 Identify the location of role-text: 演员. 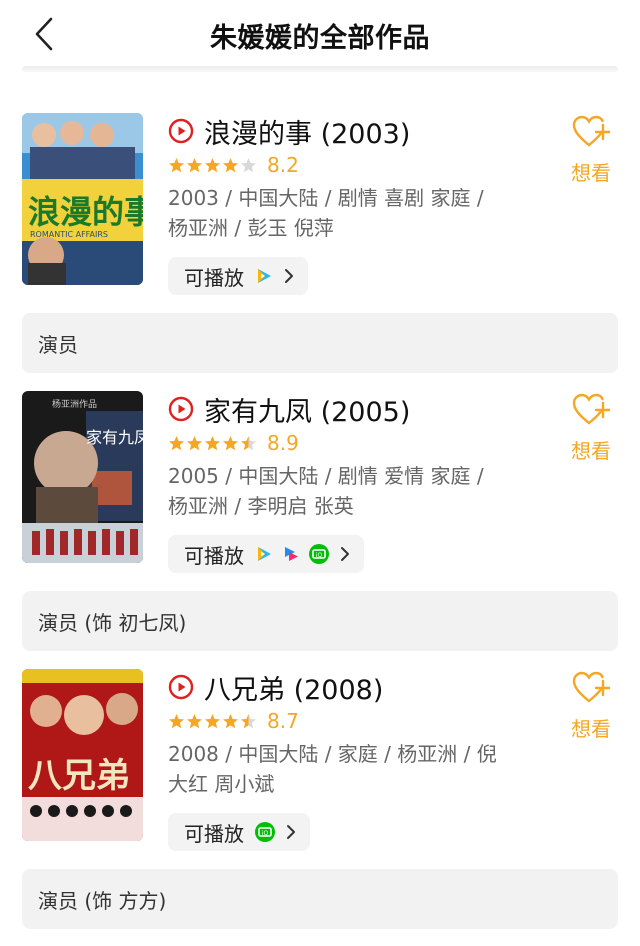
(58, 344).